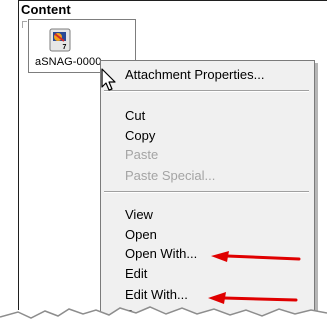 This screenshot has height=331, width=327. I want to click on menu-item-paste: Paste, so click(141, 154).